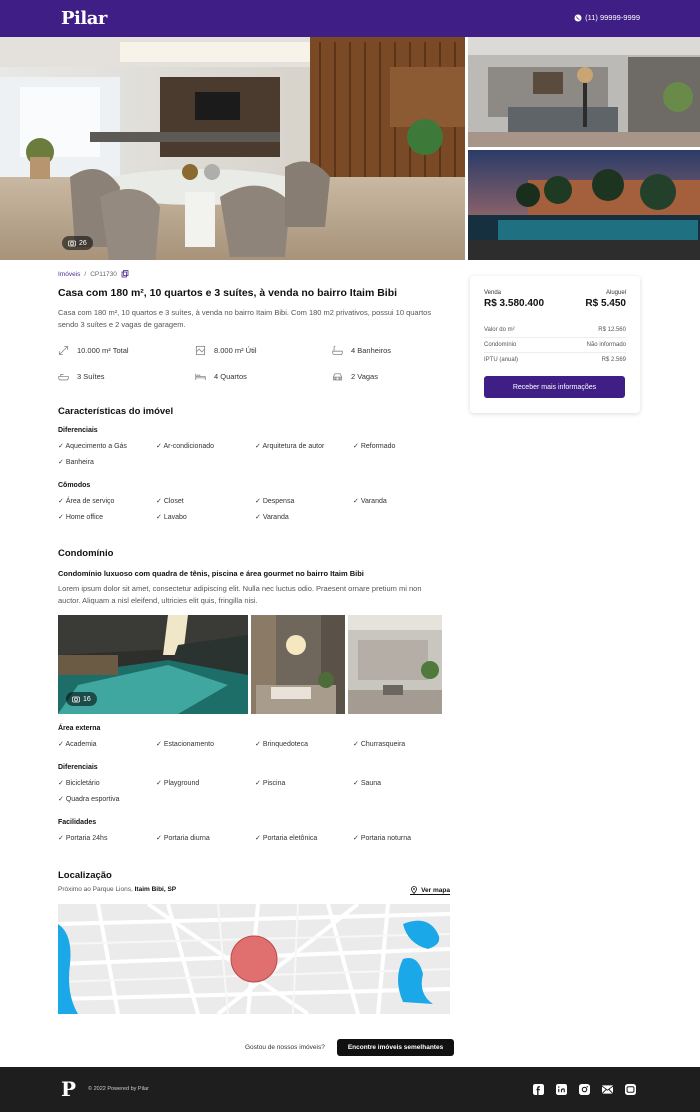 This screenshot has height=1112, width=700. I want to click on location-near: Próximo ao Parque Lions,, so click(95, 889).